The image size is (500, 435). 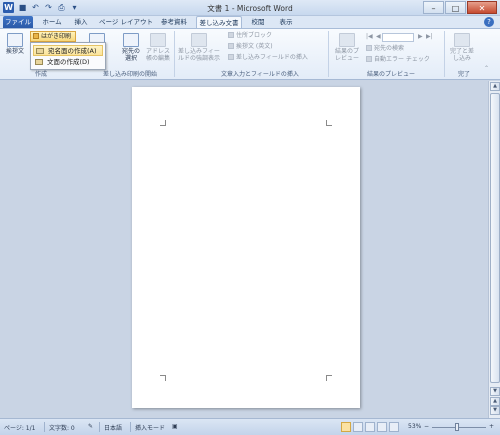 What do you see at coordinates (378, 37) in the screenshot?
I see `previous-record-icon: ◀` at bounding box center [378, 37].